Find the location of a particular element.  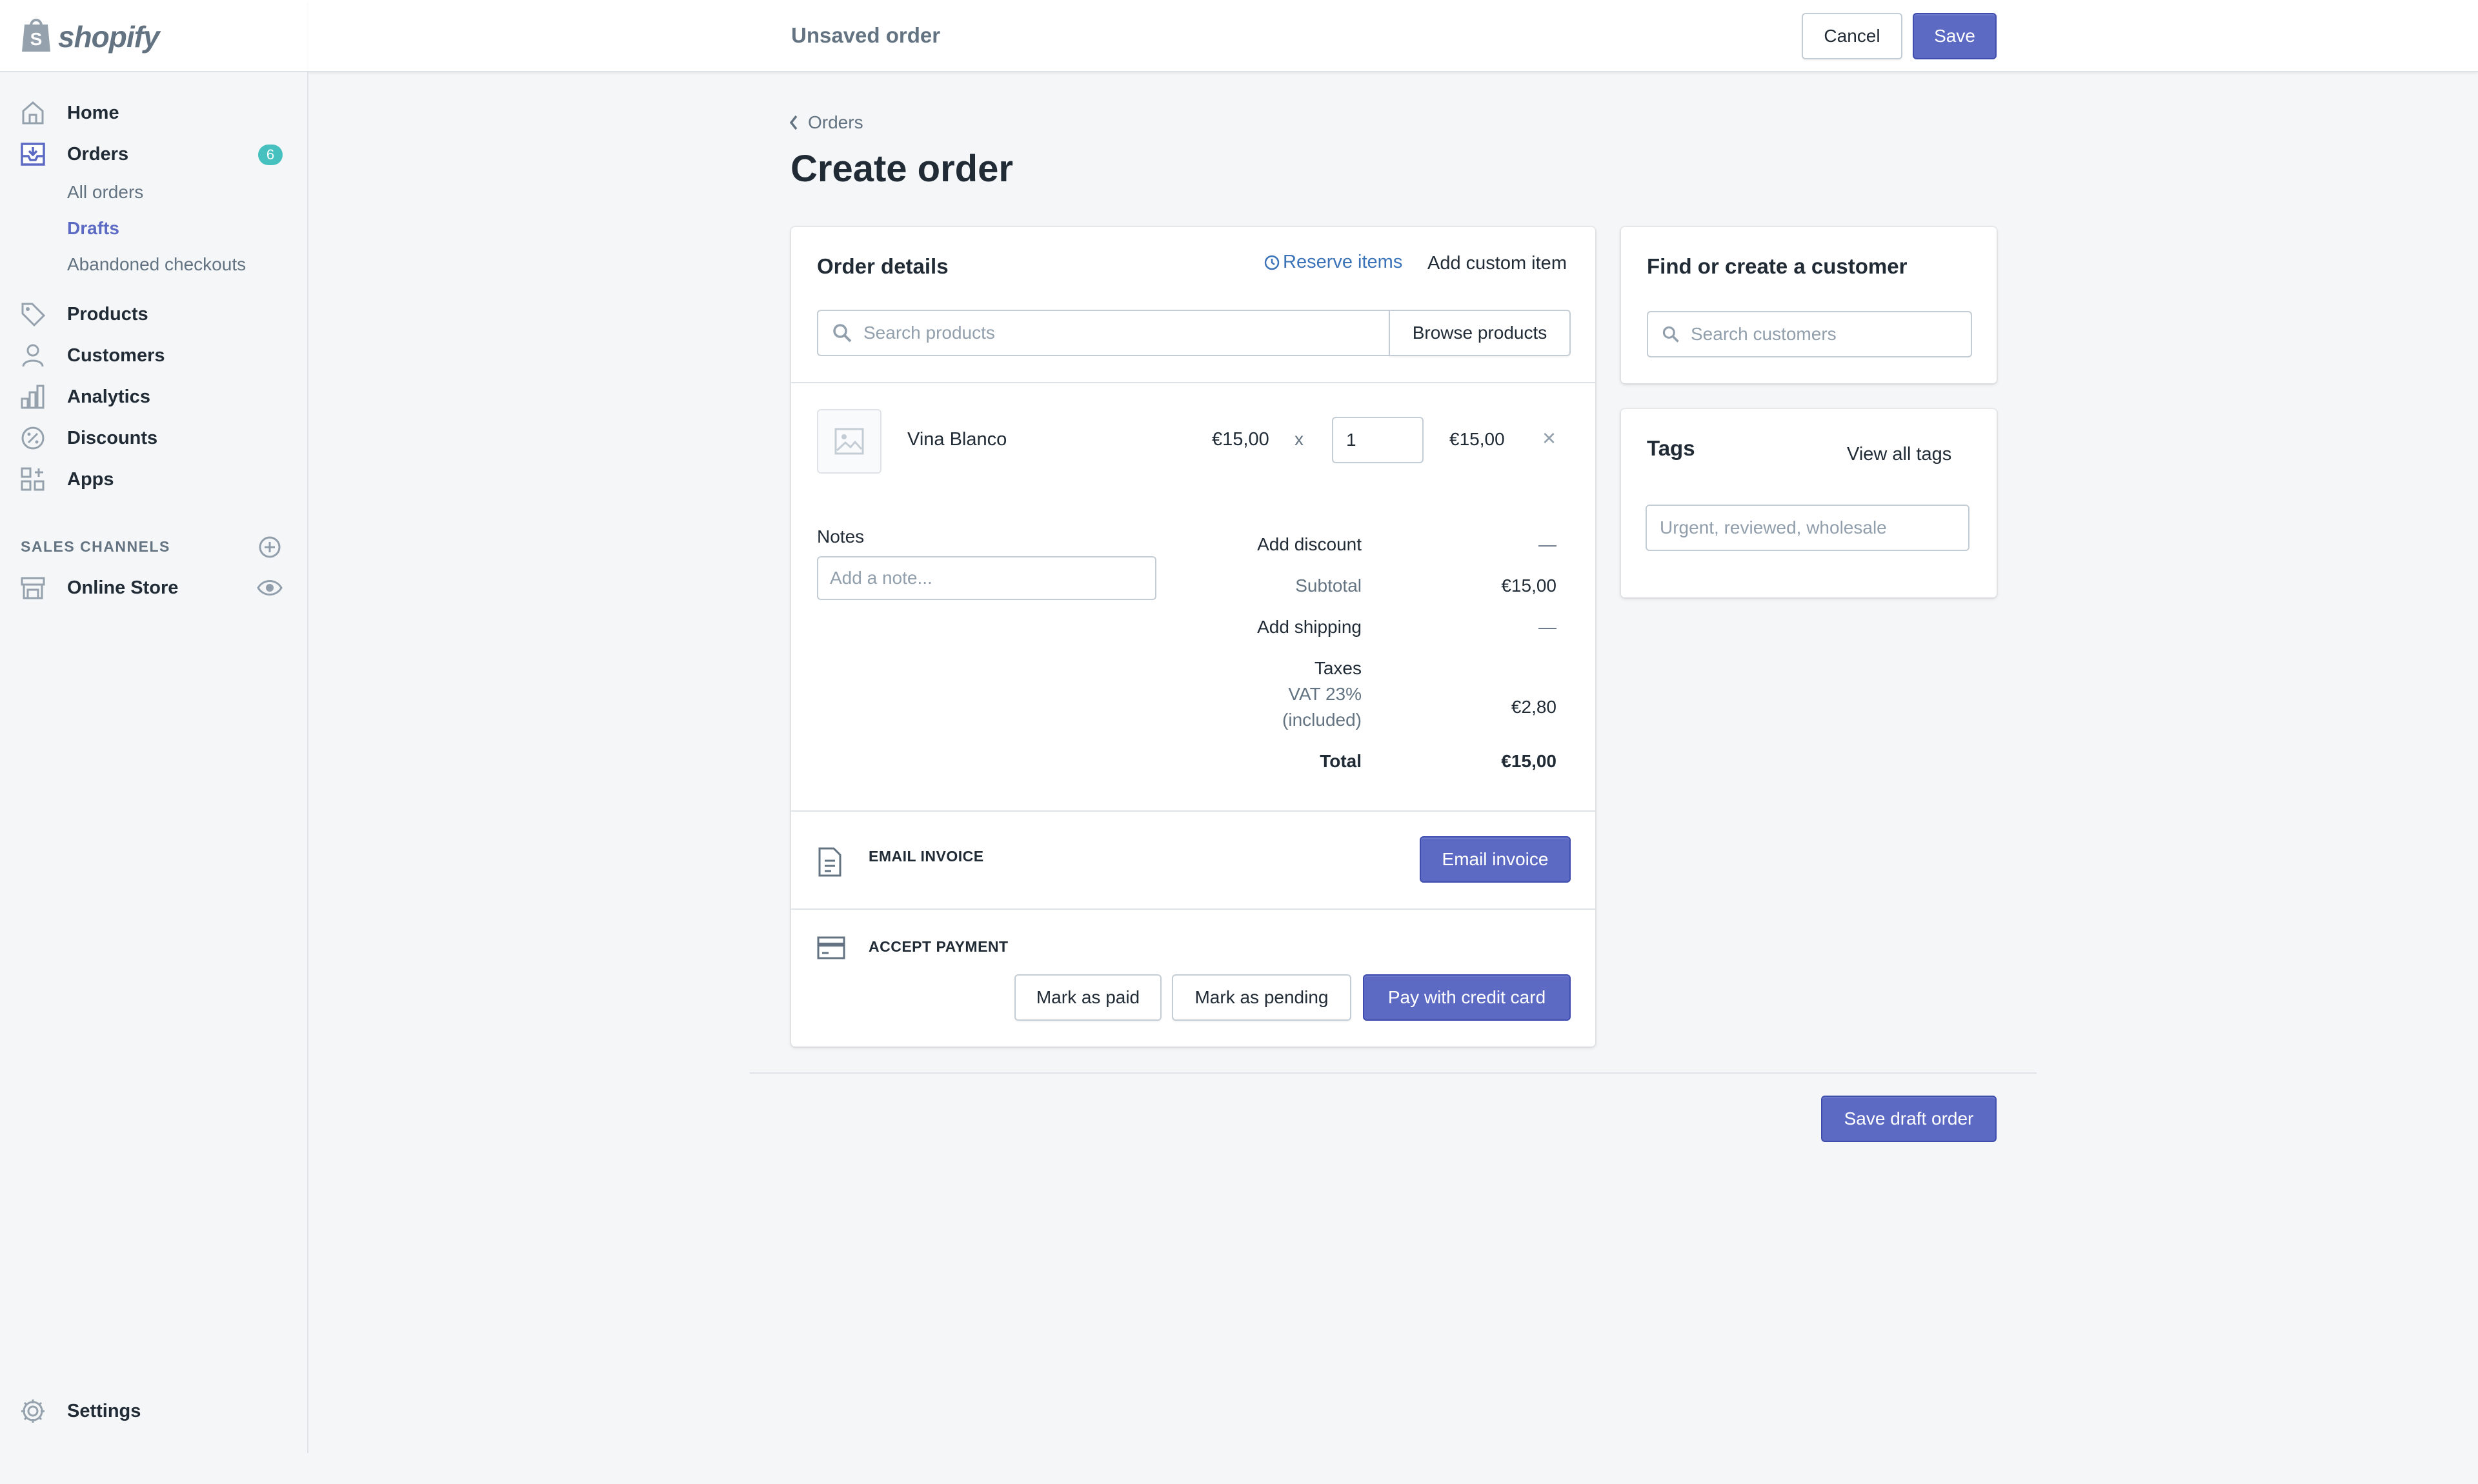

customer-card-title: Find or create a customer is located at coordinates (1777, 266).